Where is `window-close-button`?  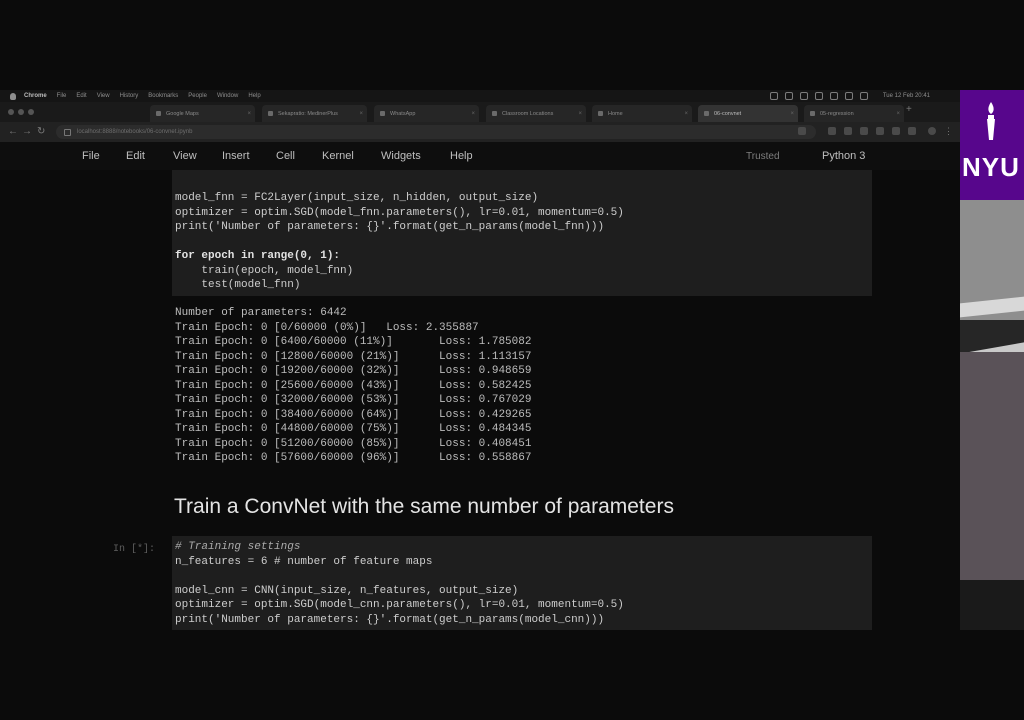
window-close-button is located at coordinates (11, 112).